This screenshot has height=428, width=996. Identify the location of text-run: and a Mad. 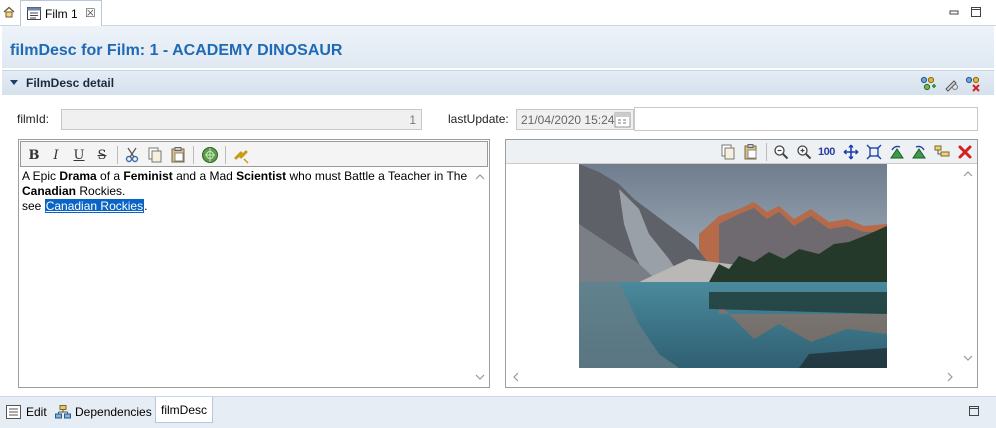
(204, 176).